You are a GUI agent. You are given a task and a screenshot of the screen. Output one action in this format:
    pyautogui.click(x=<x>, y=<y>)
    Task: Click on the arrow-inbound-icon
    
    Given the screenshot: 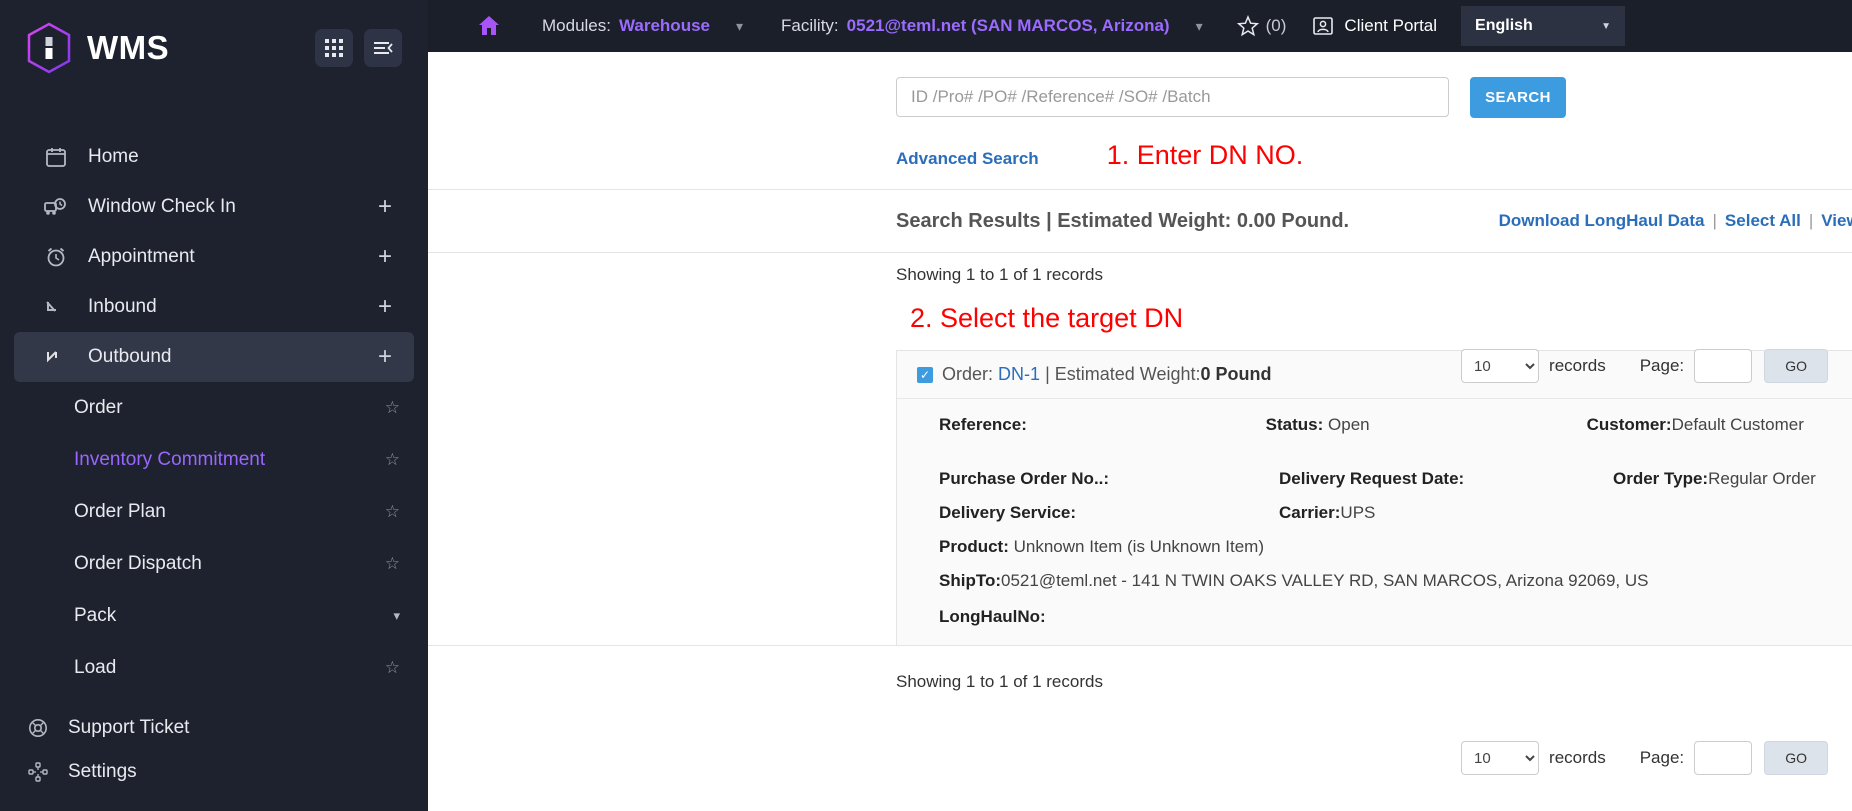 What is the action you would take?
    pyautogui.click(x=56, y=307)
    